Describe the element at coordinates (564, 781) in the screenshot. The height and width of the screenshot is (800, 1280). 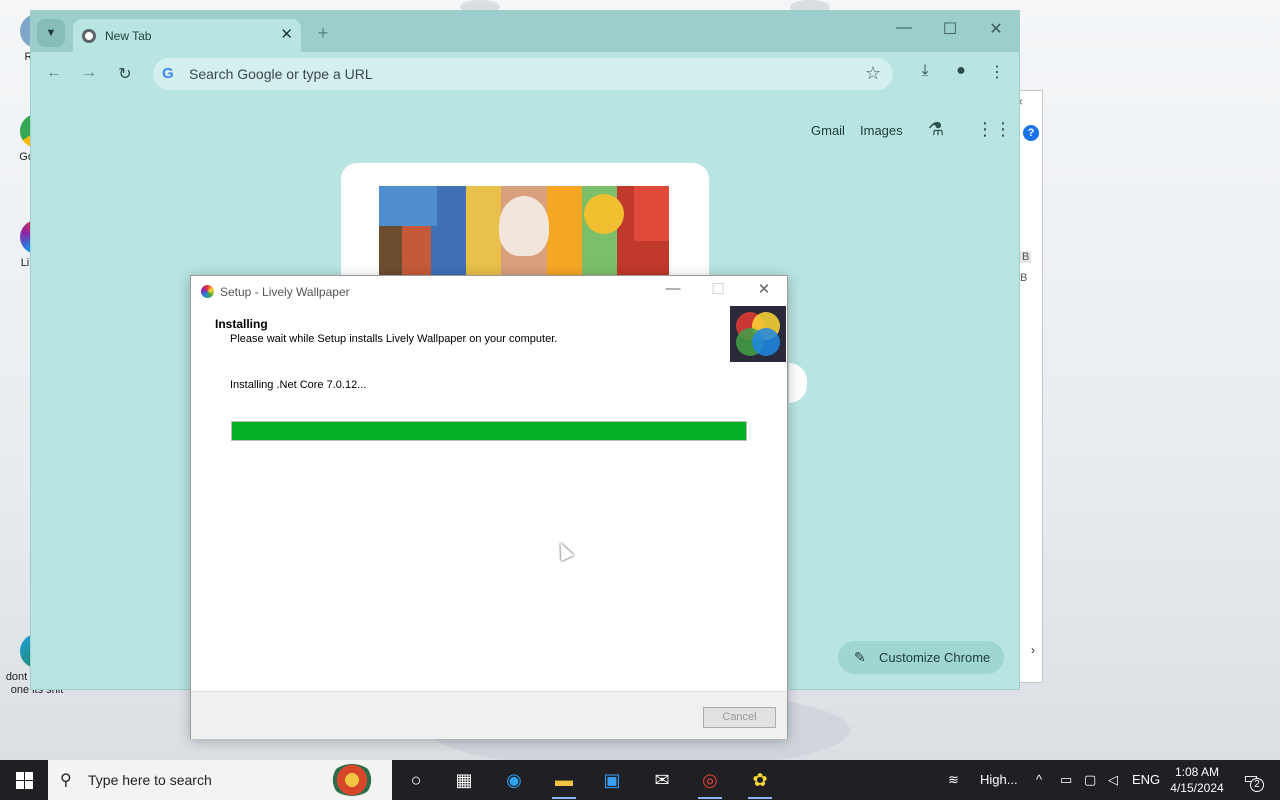
I see `file-explorer-icon: ▬` at that location.